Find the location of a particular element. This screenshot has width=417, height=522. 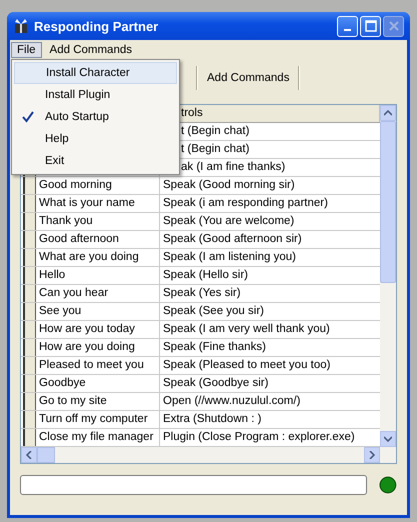

table-cell: Open (//www.nuzulul.com/) is located at coordinates (231, 401).